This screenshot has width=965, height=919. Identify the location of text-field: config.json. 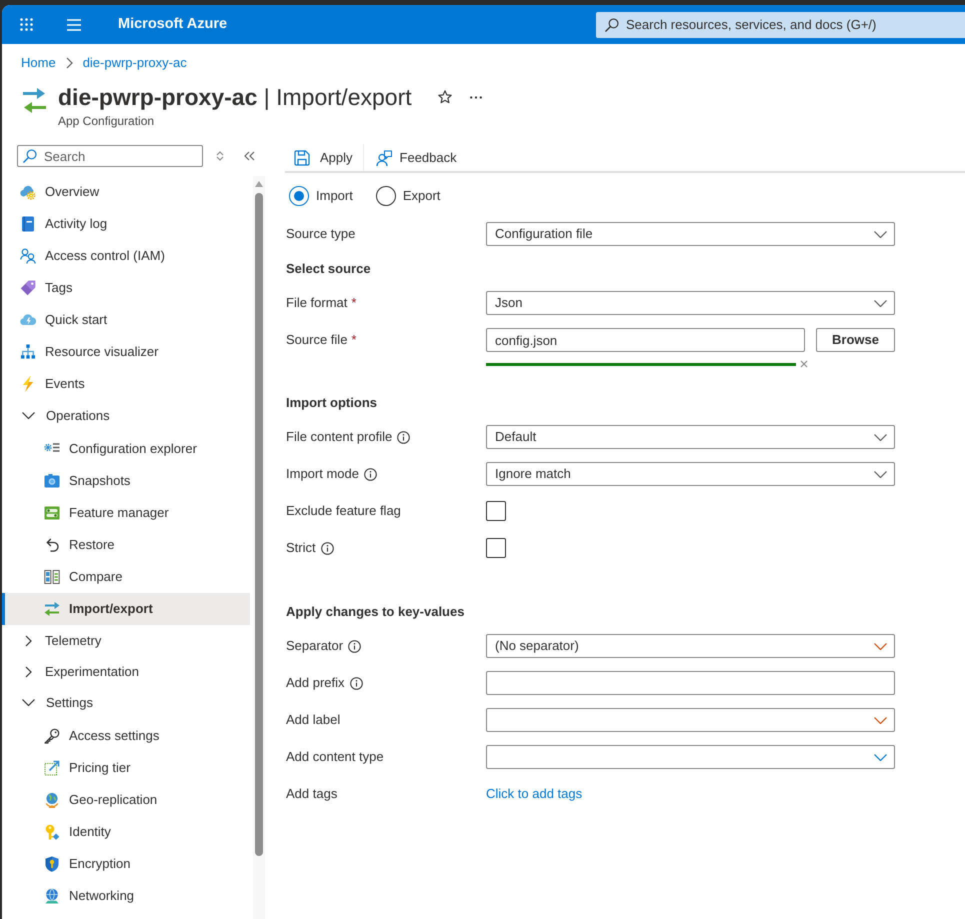
(645, 340).